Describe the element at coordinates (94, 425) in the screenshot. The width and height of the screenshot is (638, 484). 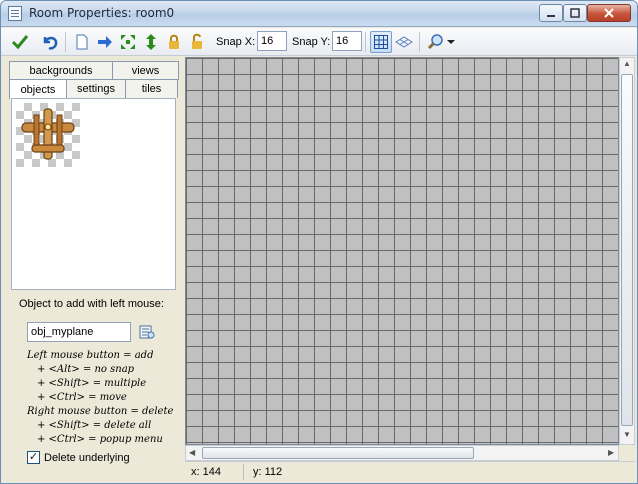
I see `help-line: + <Shift> = delete all` at that location.